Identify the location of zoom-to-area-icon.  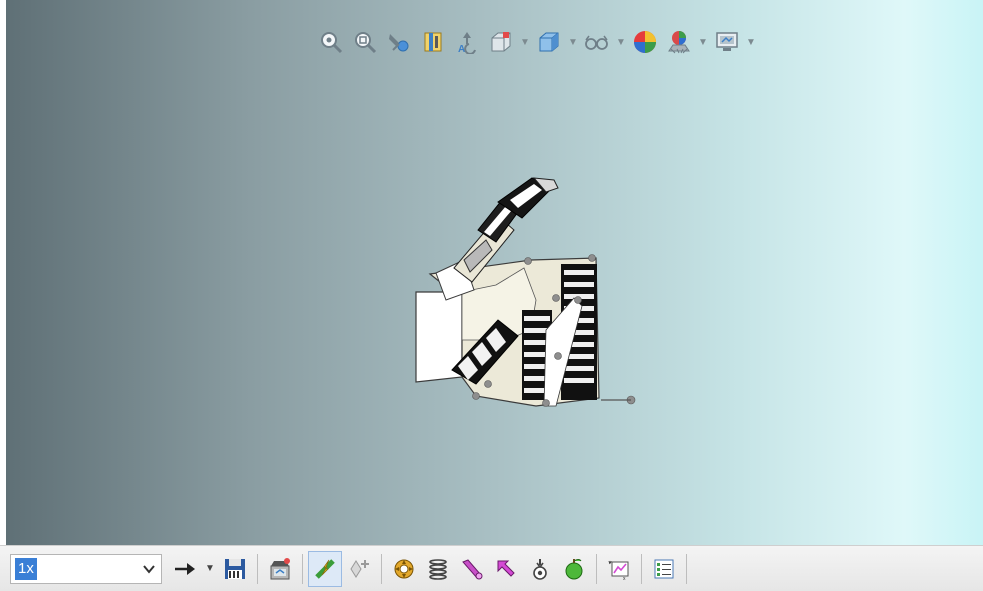
(365, 42).